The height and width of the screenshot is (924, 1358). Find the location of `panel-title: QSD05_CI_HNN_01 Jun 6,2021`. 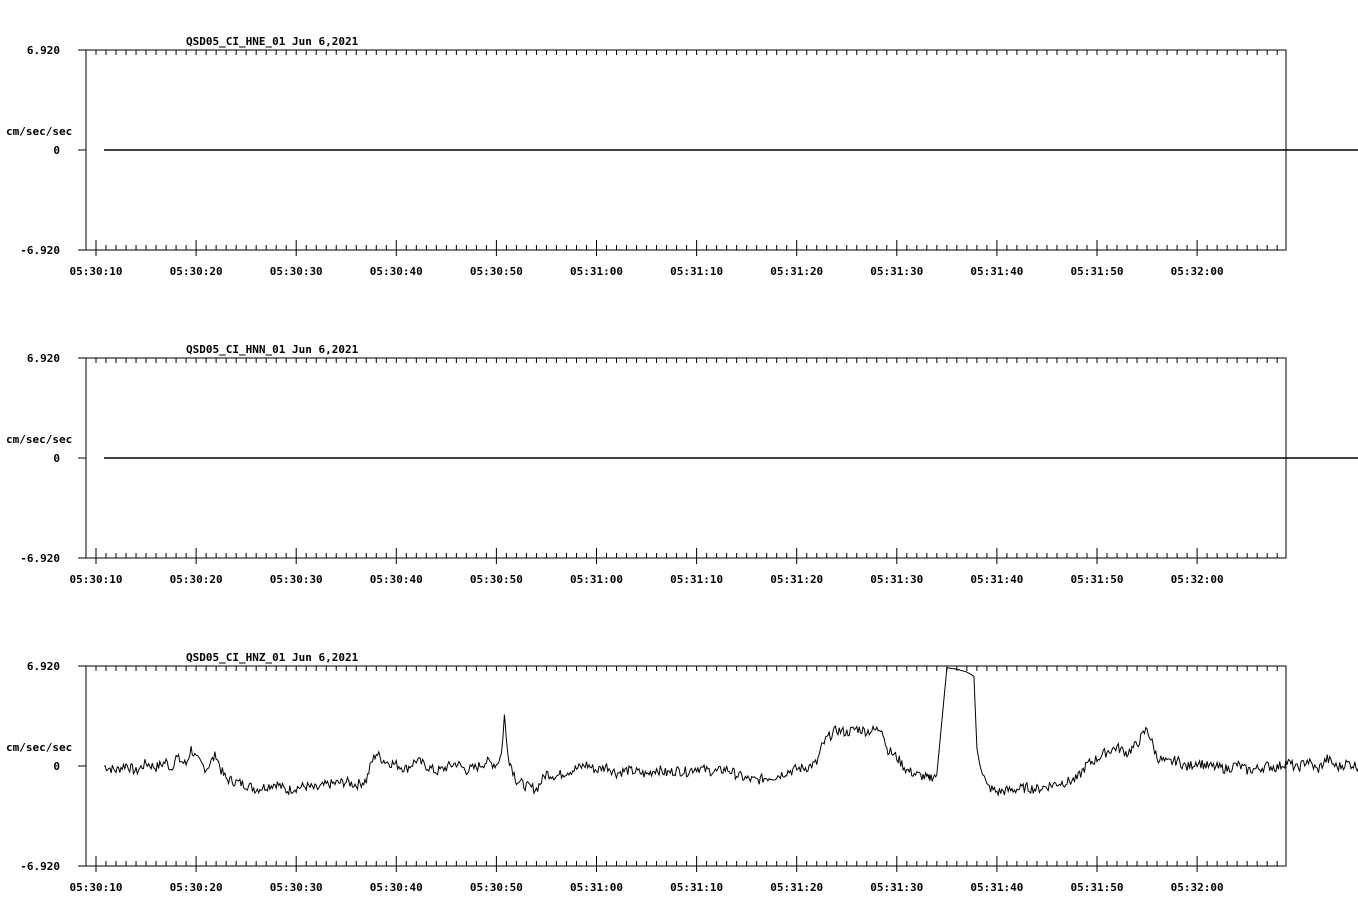

panel-title: QSD05_CI_HNN_01 Jun 6,2021 is located at coordinates (272, 349).